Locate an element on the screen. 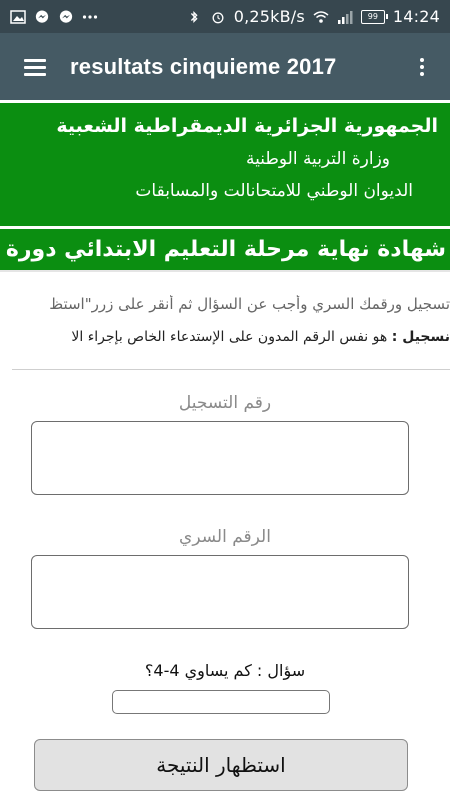  overflow-menu-icon is located at coordinates (422, 66).